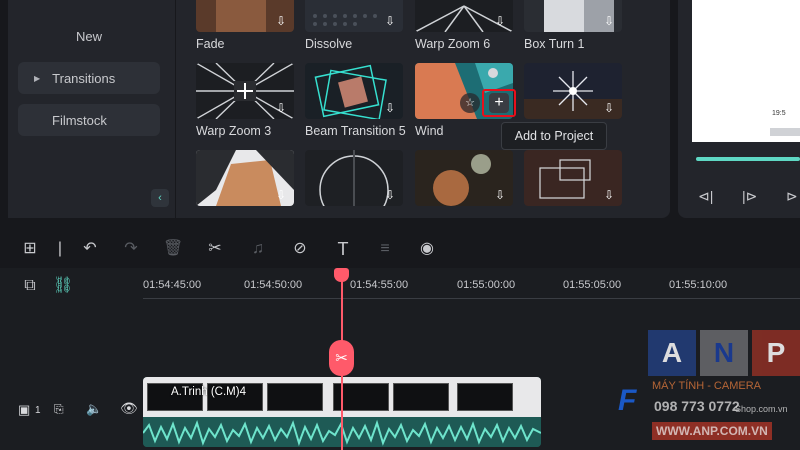 This screenshot has width=800, height=450. What do you see at coordinates (672, 353) in the screenshot?
I see `watermark-logo-a: A` at bounding box center [672, 353].